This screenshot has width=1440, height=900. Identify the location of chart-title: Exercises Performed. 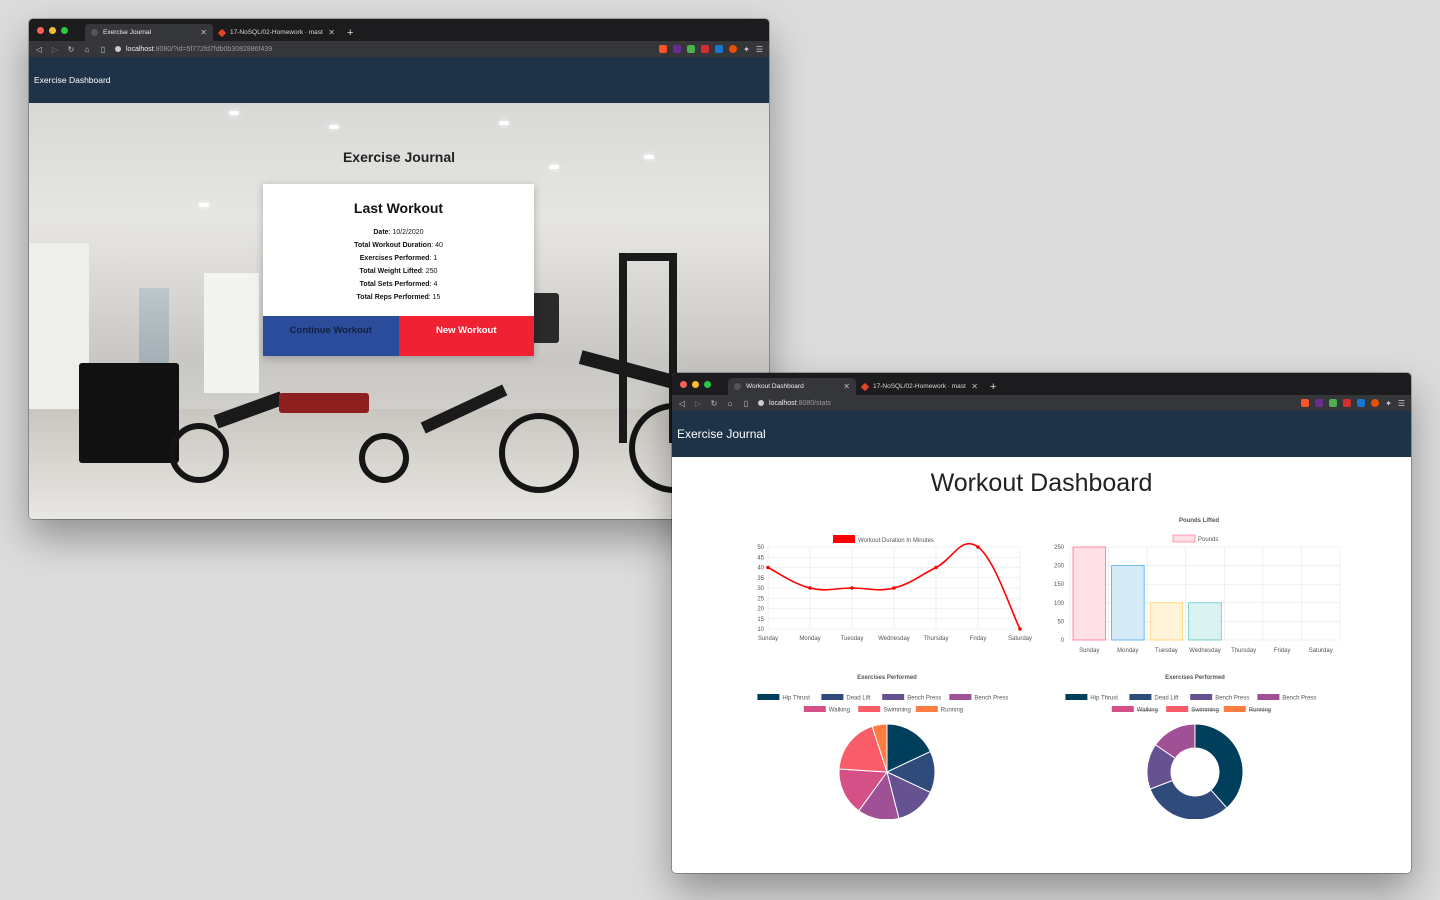
(1195, 678).